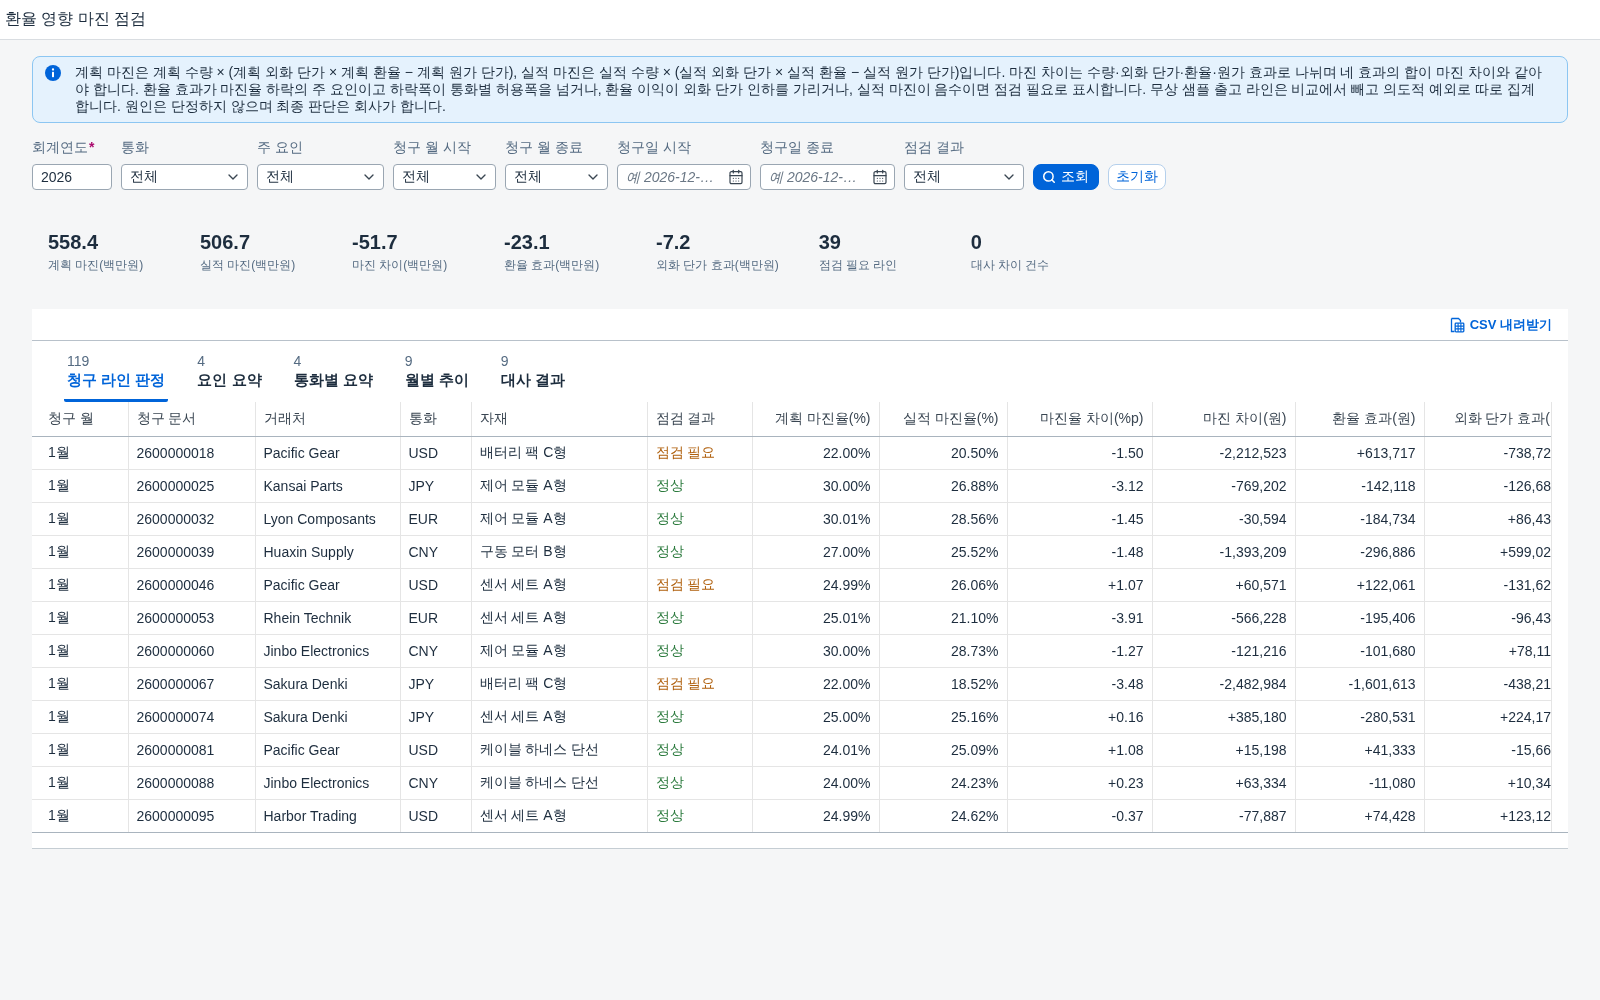  I want to click on table-cell: Pacific Gear, so click(327, 584).